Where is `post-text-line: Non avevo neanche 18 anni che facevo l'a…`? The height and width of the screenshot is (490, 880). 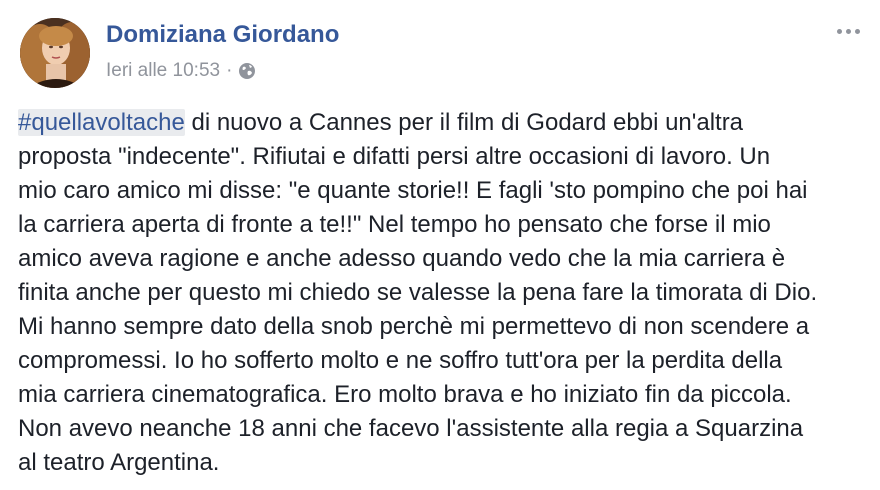
post-text-line: Non avevo neanche 18 anni che facevo l'a… is located at coordinates (411, 428).